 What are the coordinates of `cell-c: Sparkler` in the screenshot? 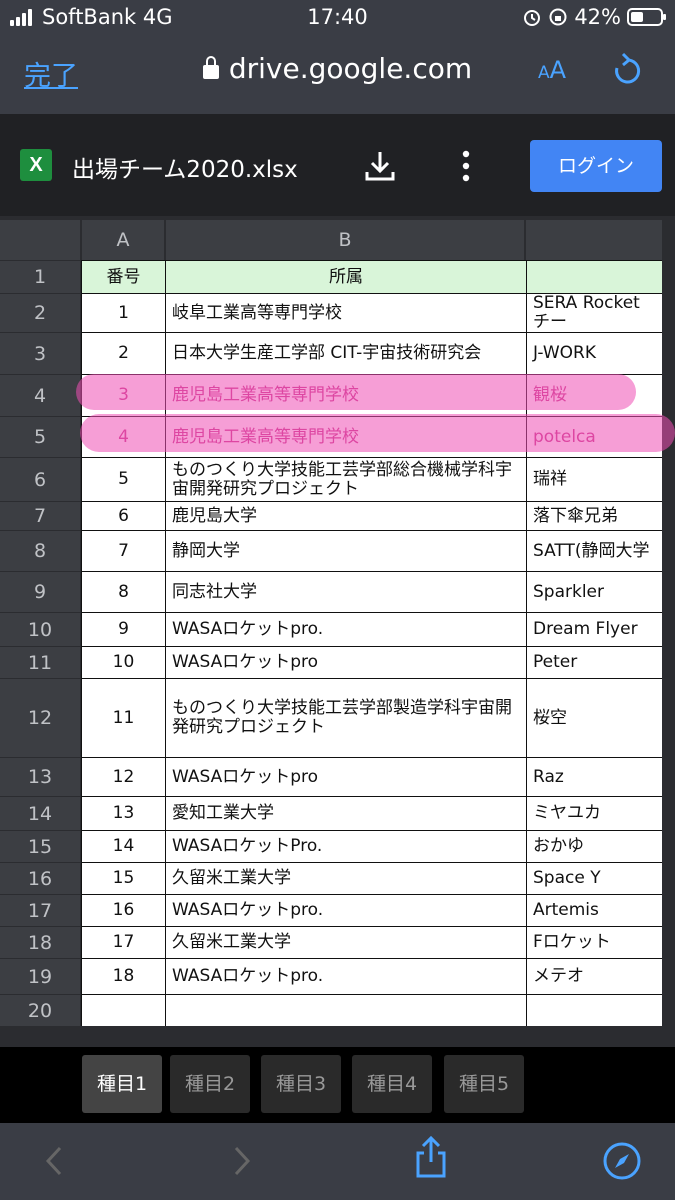 It's located at (594, 591).